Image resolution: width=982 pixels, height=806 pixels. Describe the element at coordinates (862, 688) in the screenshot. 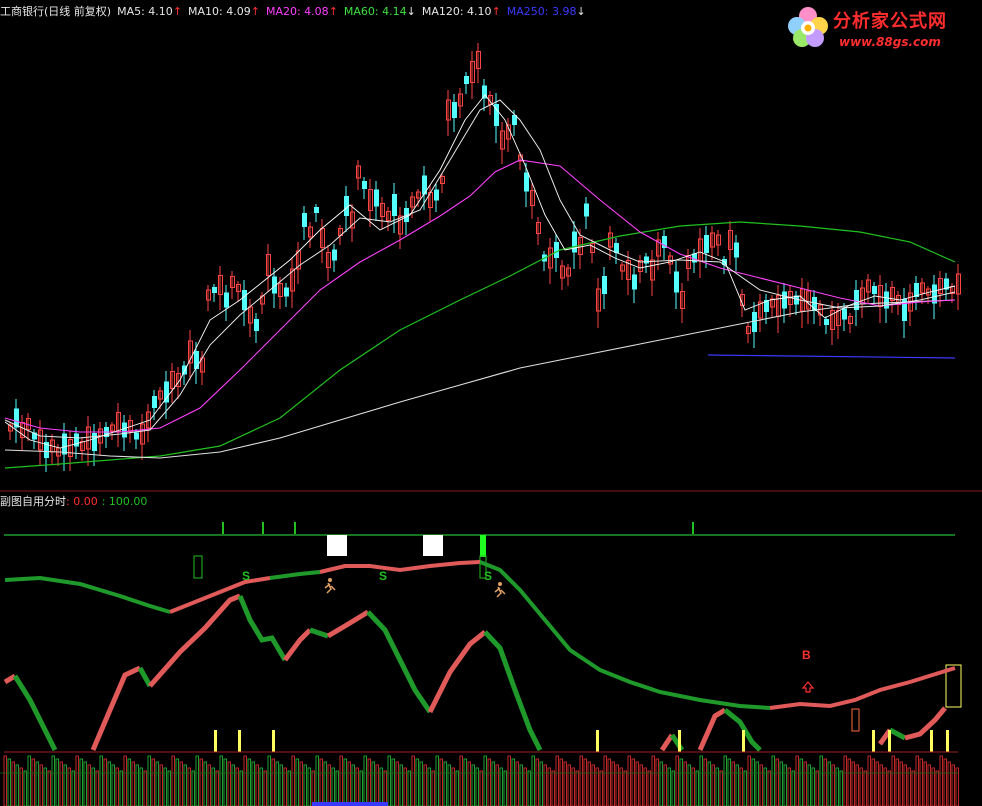

I see `upper-band` at that location.